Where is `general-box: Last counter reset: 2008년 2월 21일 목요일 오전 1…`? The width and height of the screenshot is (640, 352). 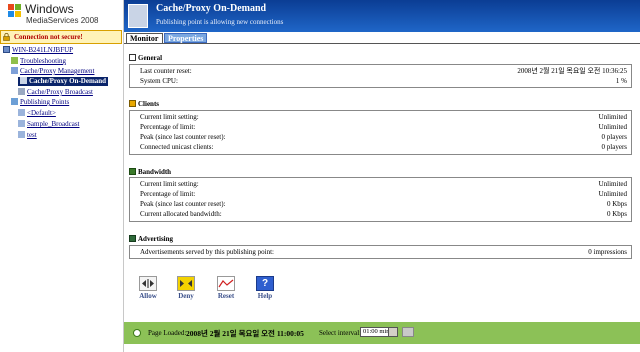 general-box: Last counter reset: 2008년 2월 21일 목요일 오전 1… is located at coordinates (380, 76).